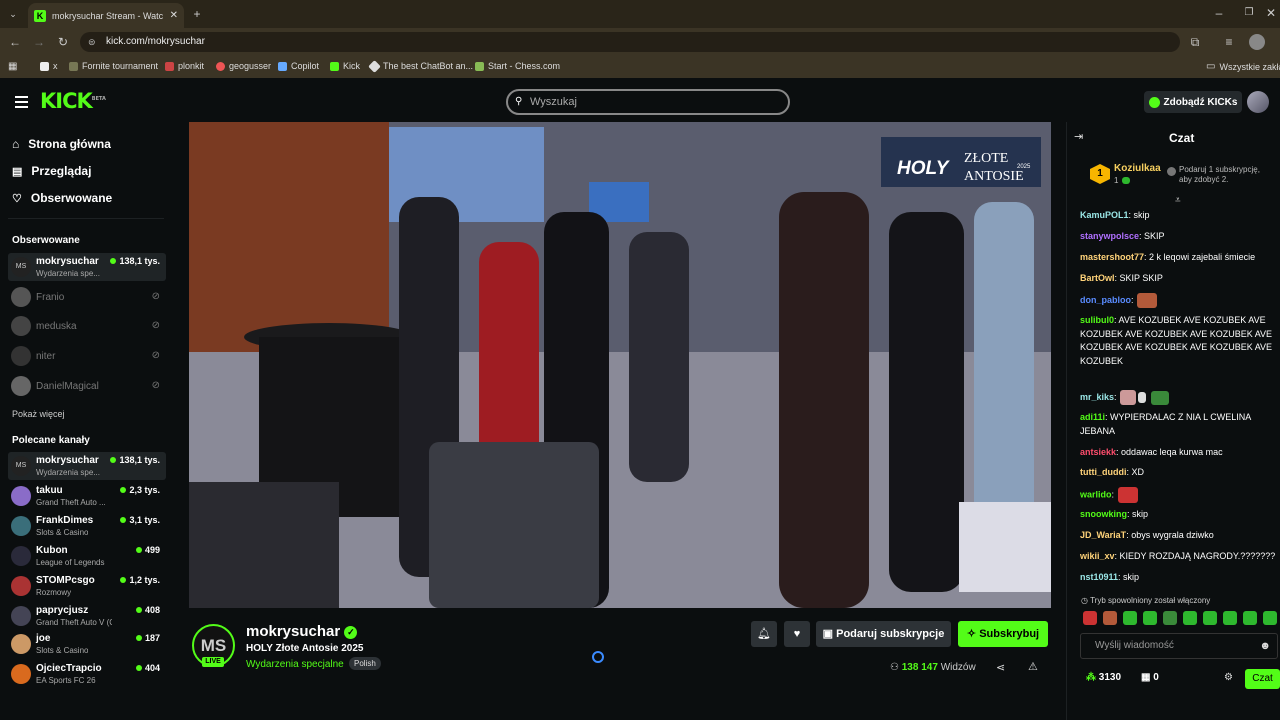  Describe the element at coordinates (1137, 168) in the screenshot. I see `top-gifter-name: Koziulkaa` at that location.